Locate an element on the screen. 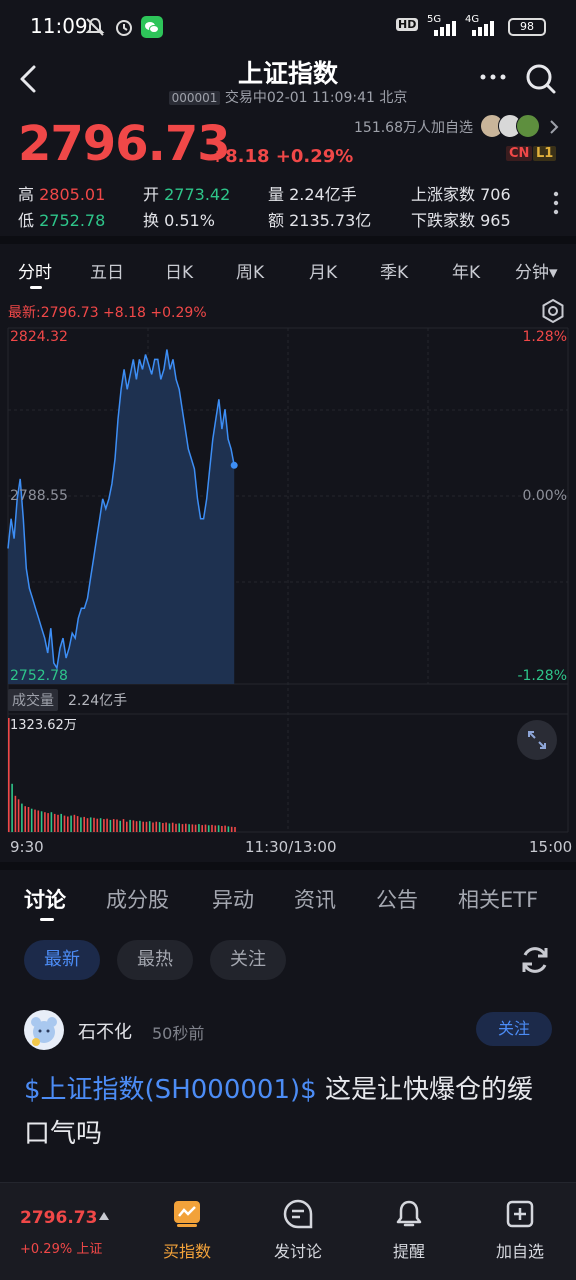 The height and width of the screenshot is (1280, 576). tab-daily-k: 日K is located at coordinates (179, 270).